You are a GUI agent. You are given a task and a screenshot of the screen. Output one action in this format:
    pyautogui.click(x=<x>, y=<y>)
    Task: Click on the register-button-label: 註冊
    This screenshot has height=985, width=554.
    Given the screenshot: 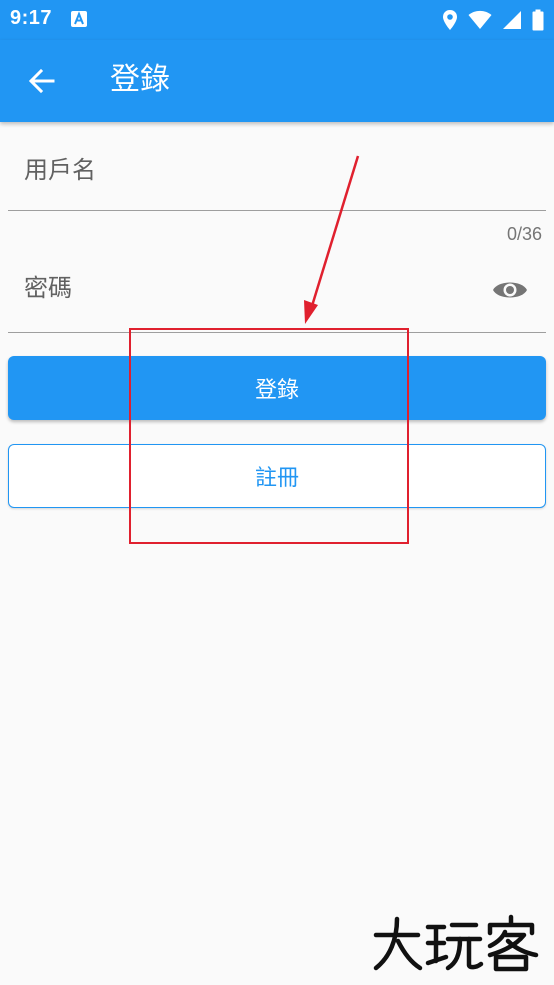 What is the action you would take?
    pyautogui.click(x=276, y=478)
    